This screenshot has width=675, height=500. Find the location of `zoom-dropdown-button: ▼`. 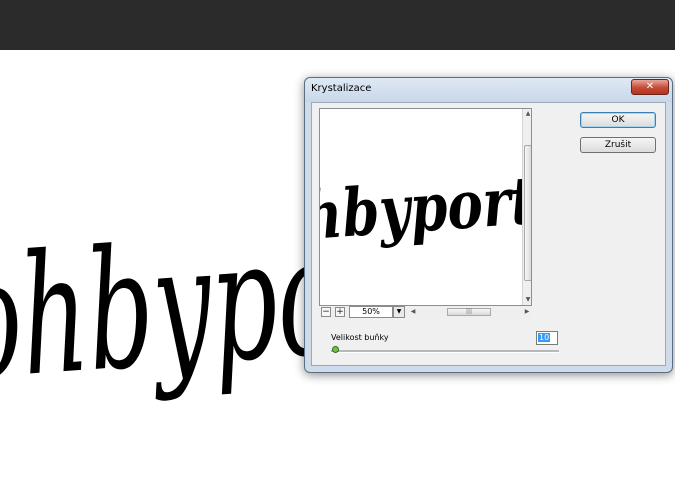

zoom-dropdown-button: ▼ is located at coordinates (399, 312).